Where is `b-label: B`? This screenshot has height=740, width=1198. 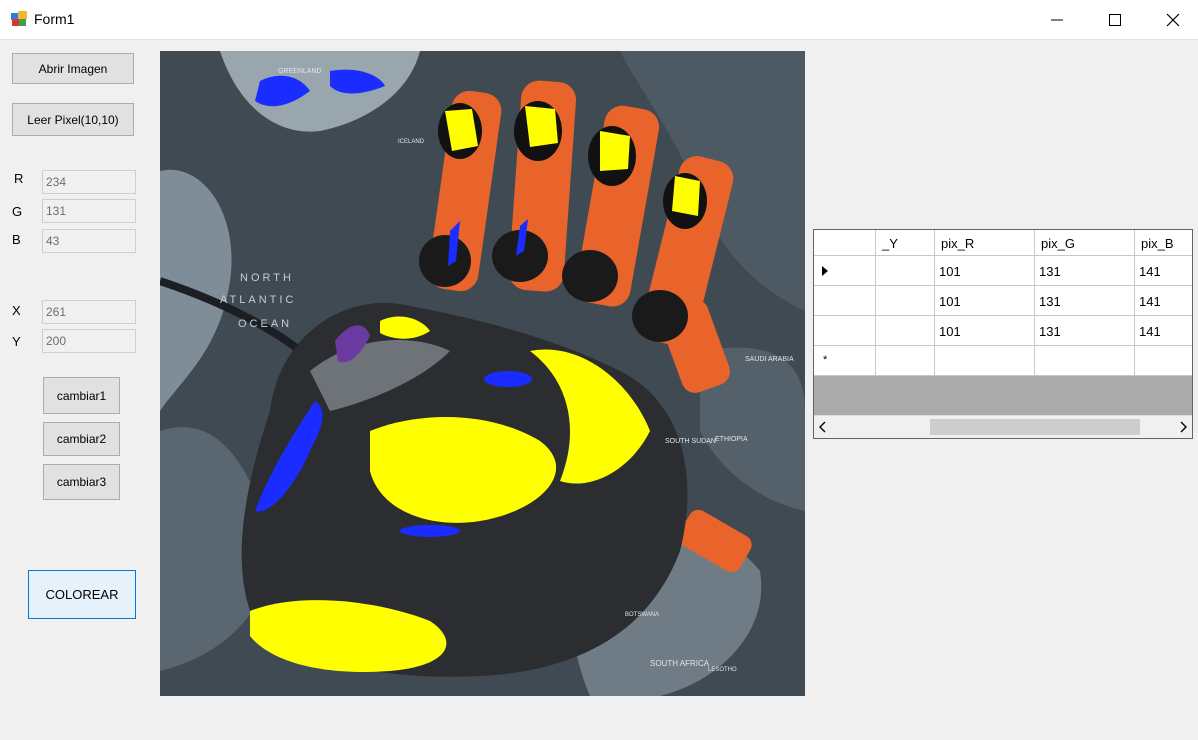 b-label: B is located at coordinates (16, 239).